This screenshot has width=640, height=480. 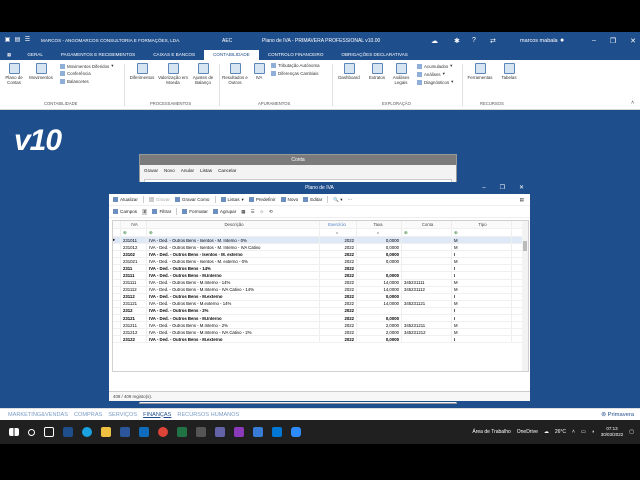 I want to click on conta-anular-button: Anular, so click(x=187, y=170).